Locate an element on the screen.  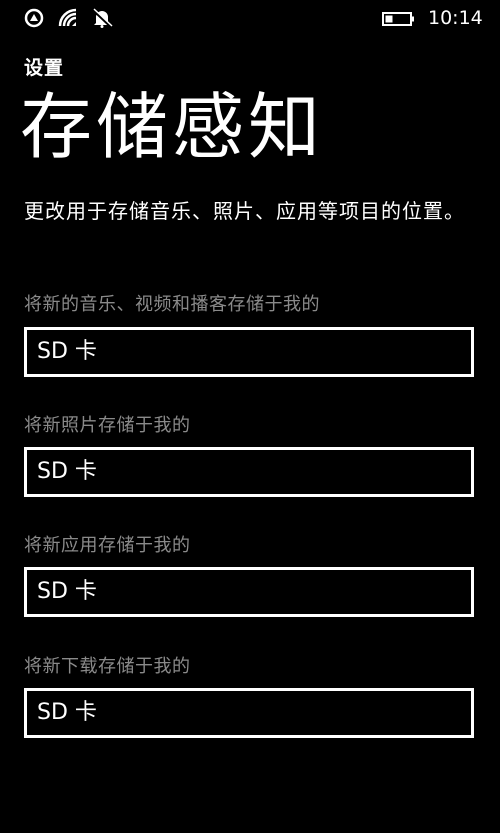
download-storage-label: 将新下载存储于我的 is located at coordinates (107, 666).